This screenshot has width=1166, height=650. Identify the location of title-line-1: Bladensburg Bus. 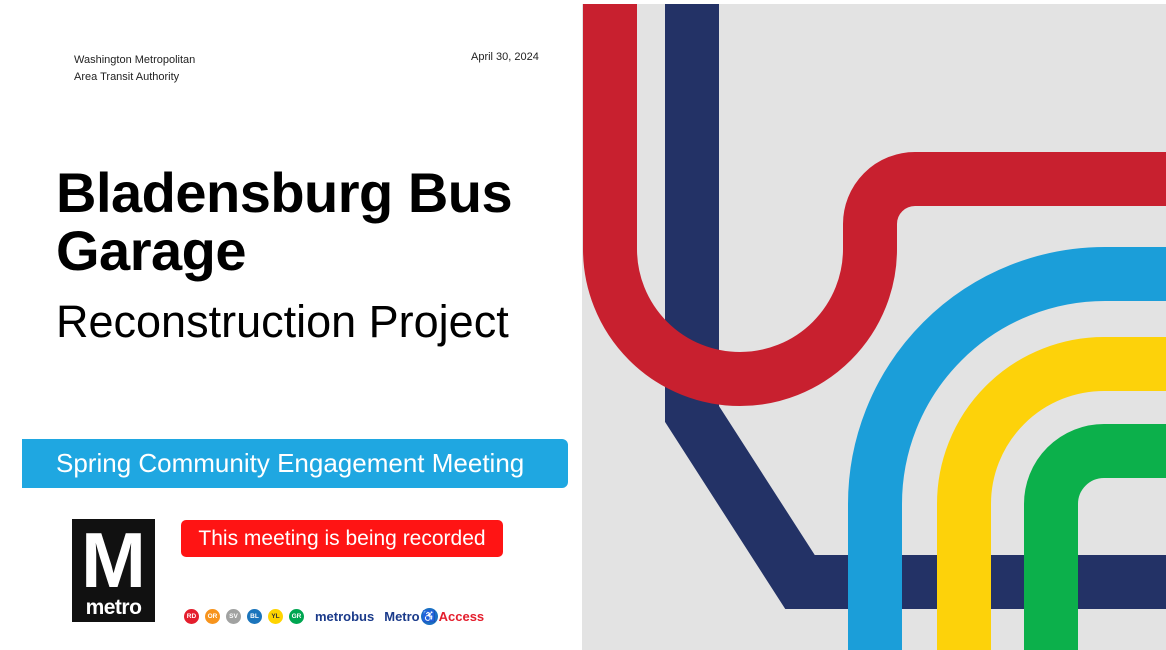
(284, 192).